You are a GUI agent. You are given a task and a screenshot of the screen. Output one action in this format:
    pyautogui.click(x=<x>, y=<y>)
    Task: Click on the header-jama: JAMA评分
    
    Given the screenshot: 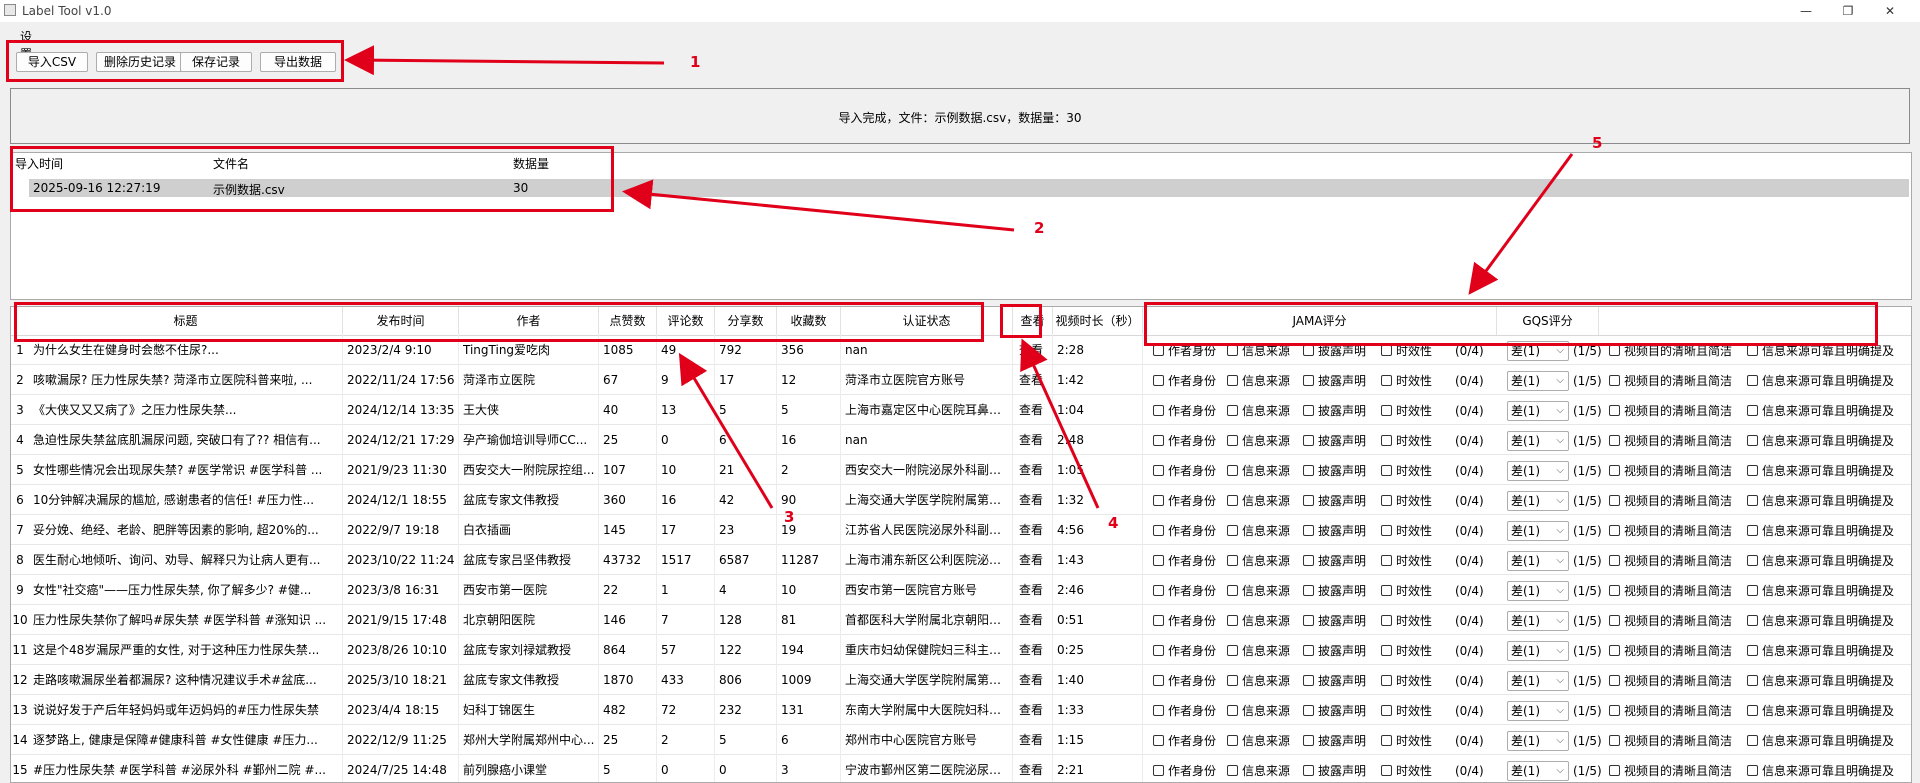 What is the action you would take?
    pyautogui.click(x=1320, y=321)
    